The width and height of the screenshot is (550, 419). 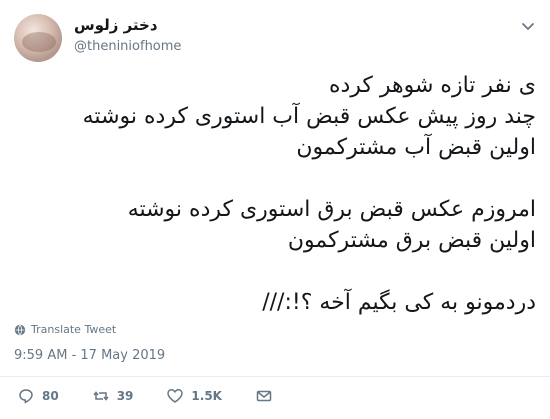 I want to click on direct-message-button, so click(x=264, y=396).